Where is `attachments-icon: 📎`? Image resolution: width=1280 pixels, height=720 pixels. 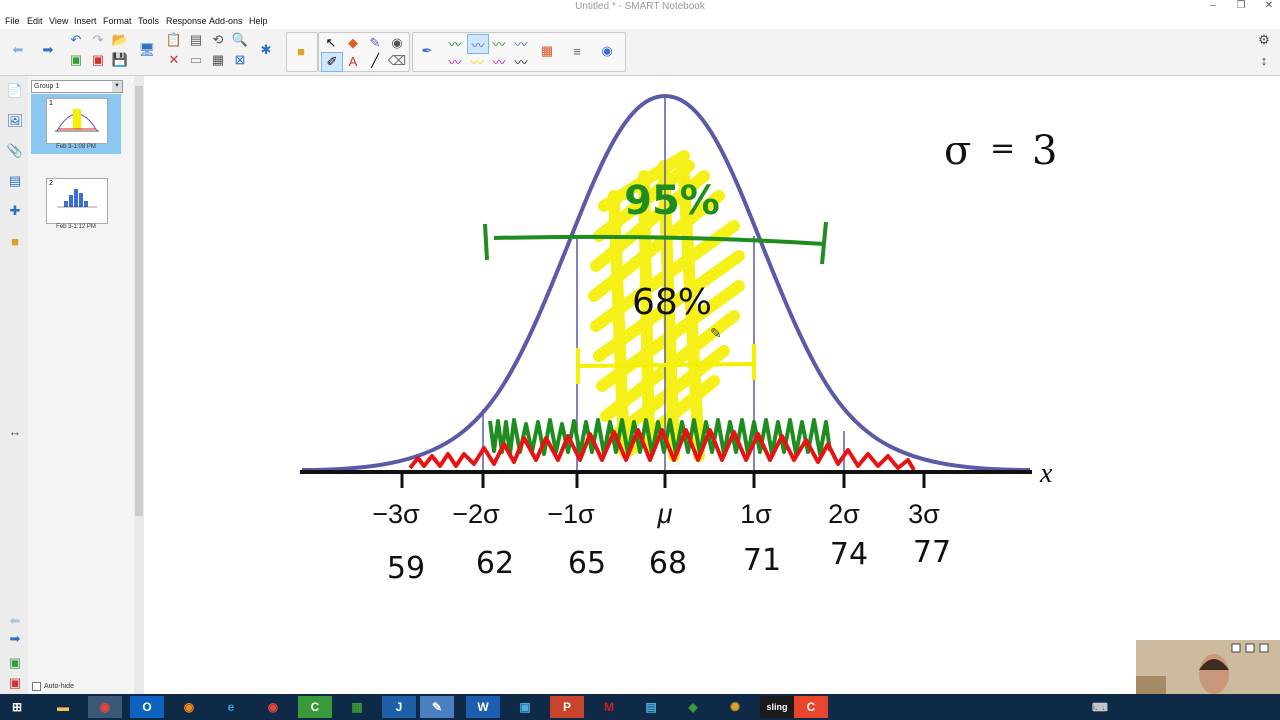
attachments-icon: 📎 is located at coordinates (15, 151).